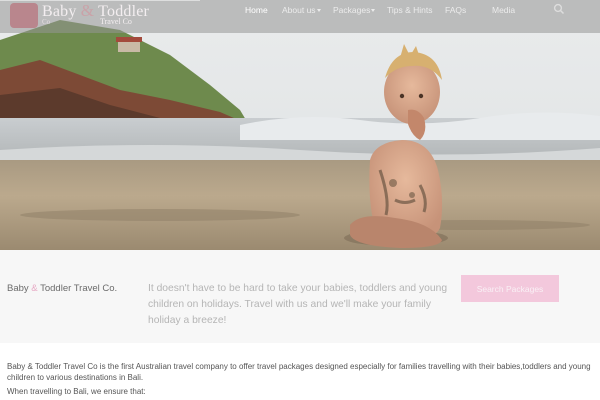 The height and width of the screenshot is (400, 600). I want to click on nav-item-about-us-label: About us, so click(299, 10).